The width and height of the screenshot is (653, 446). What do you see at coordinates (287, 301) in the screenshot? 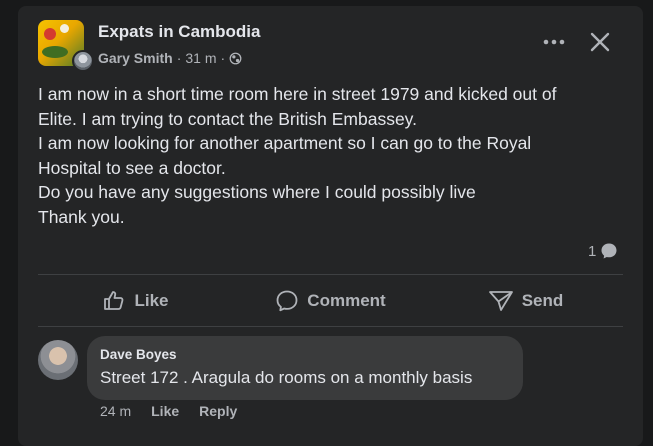
I see `comment-icon` at bounding box center [287, 301].